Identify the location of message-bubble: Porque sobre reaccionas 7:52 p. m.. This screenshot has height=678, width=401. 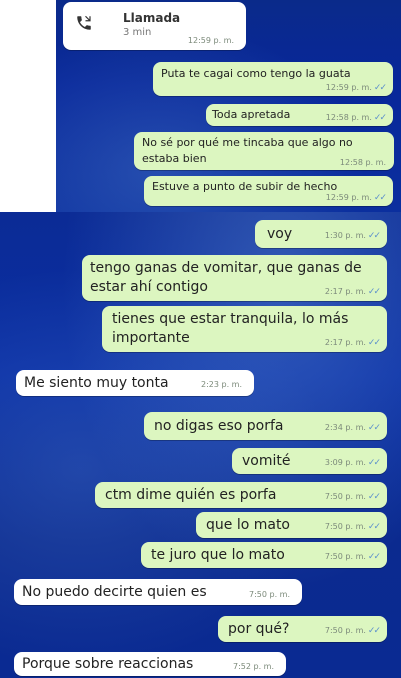
(150, 664).